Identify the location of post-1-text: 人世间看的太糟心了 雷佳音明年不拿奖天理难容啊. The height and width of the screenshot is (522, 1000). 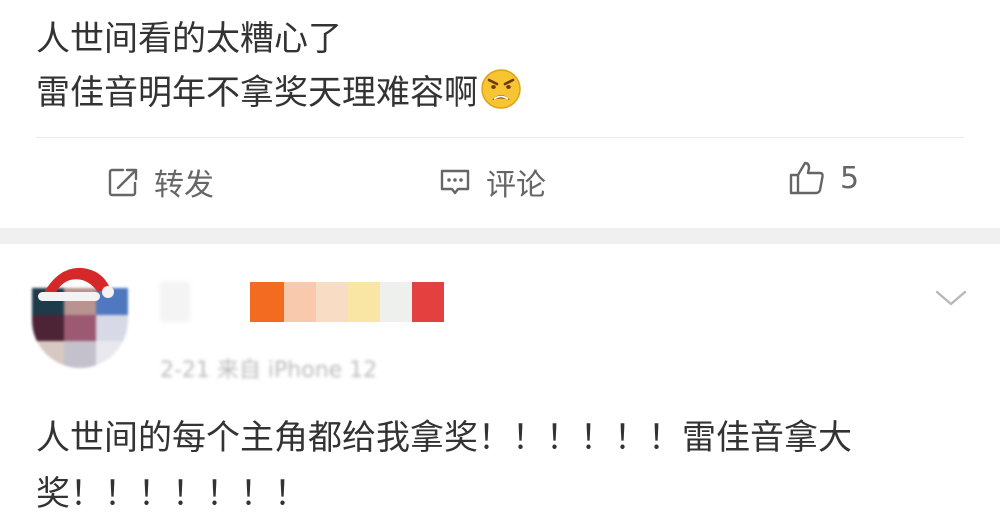
(279, 69).